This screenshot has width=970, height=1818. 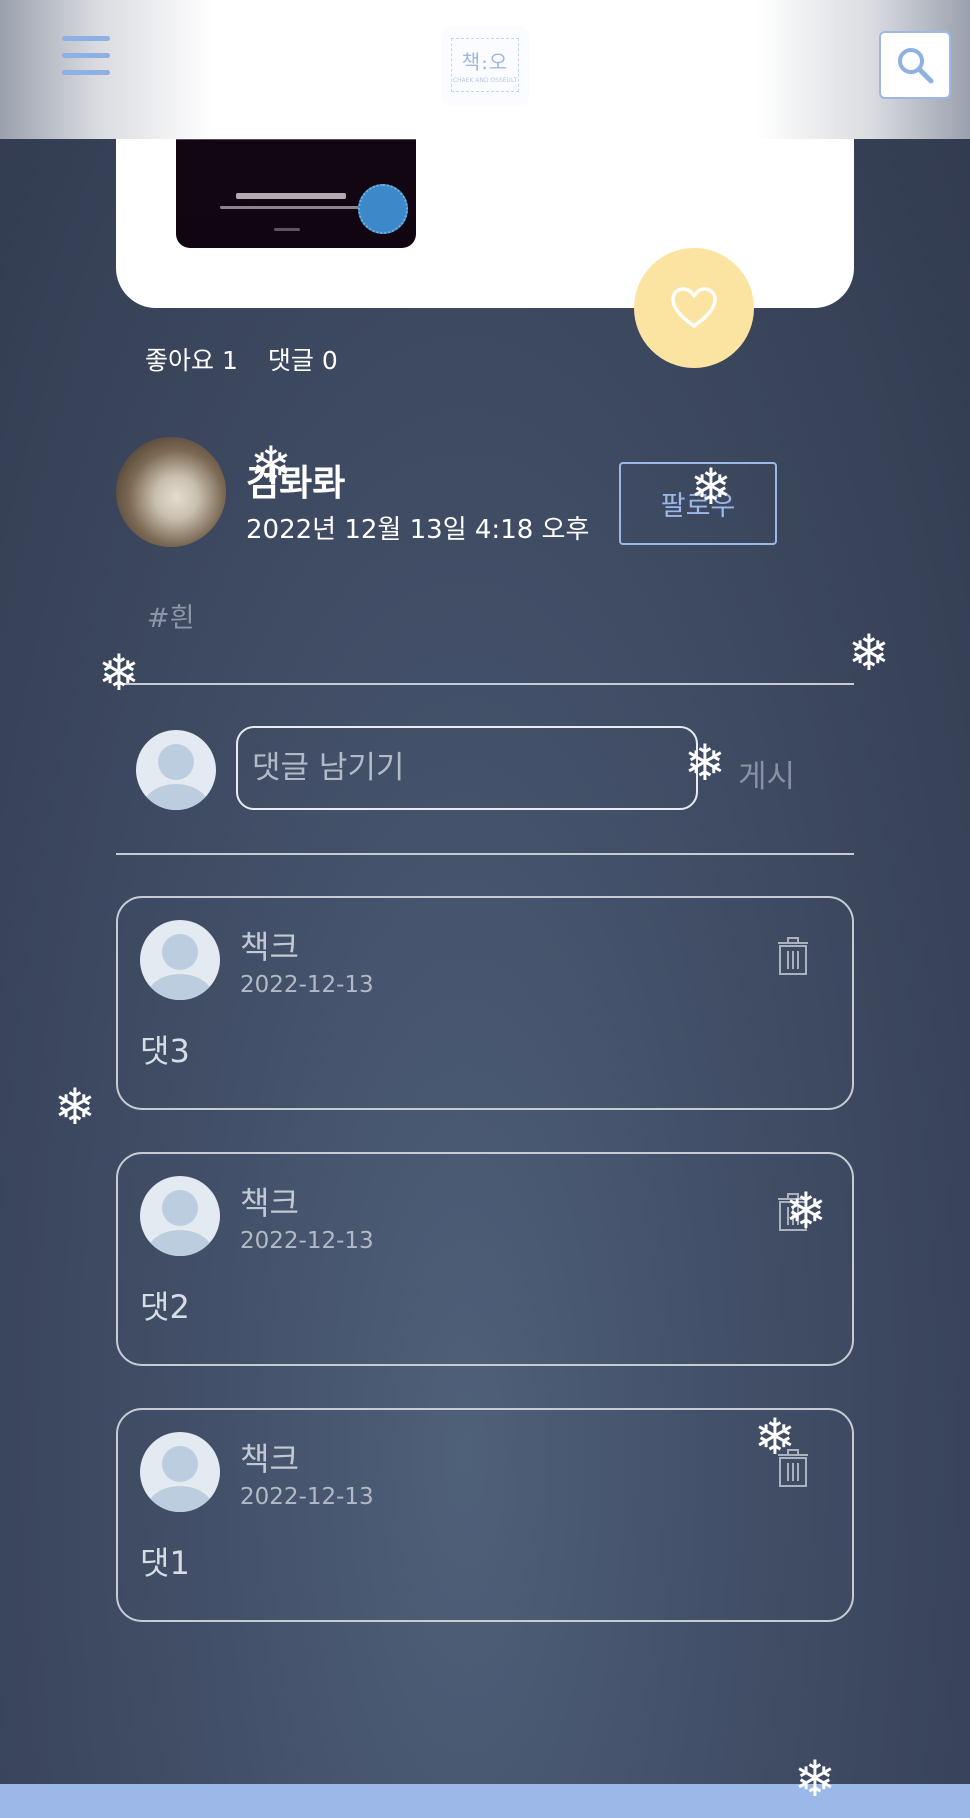 What do you see at coordinates (165, 1051) in the screenshot?
I see `comment-text: 댓3` at bounding box center [165, 1051].